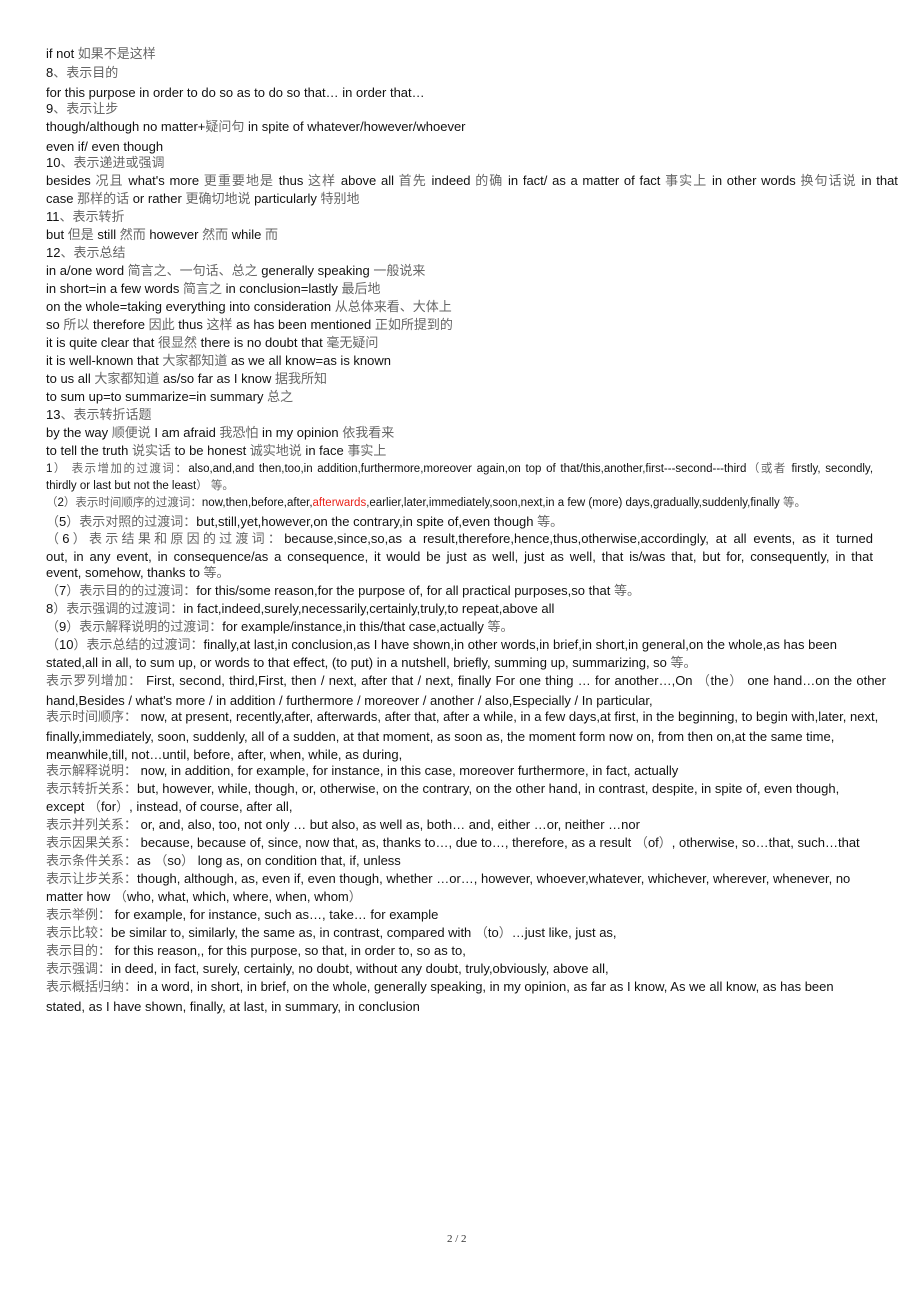  I want to click on section-heading: 9、表示让步, so click(82, 108).